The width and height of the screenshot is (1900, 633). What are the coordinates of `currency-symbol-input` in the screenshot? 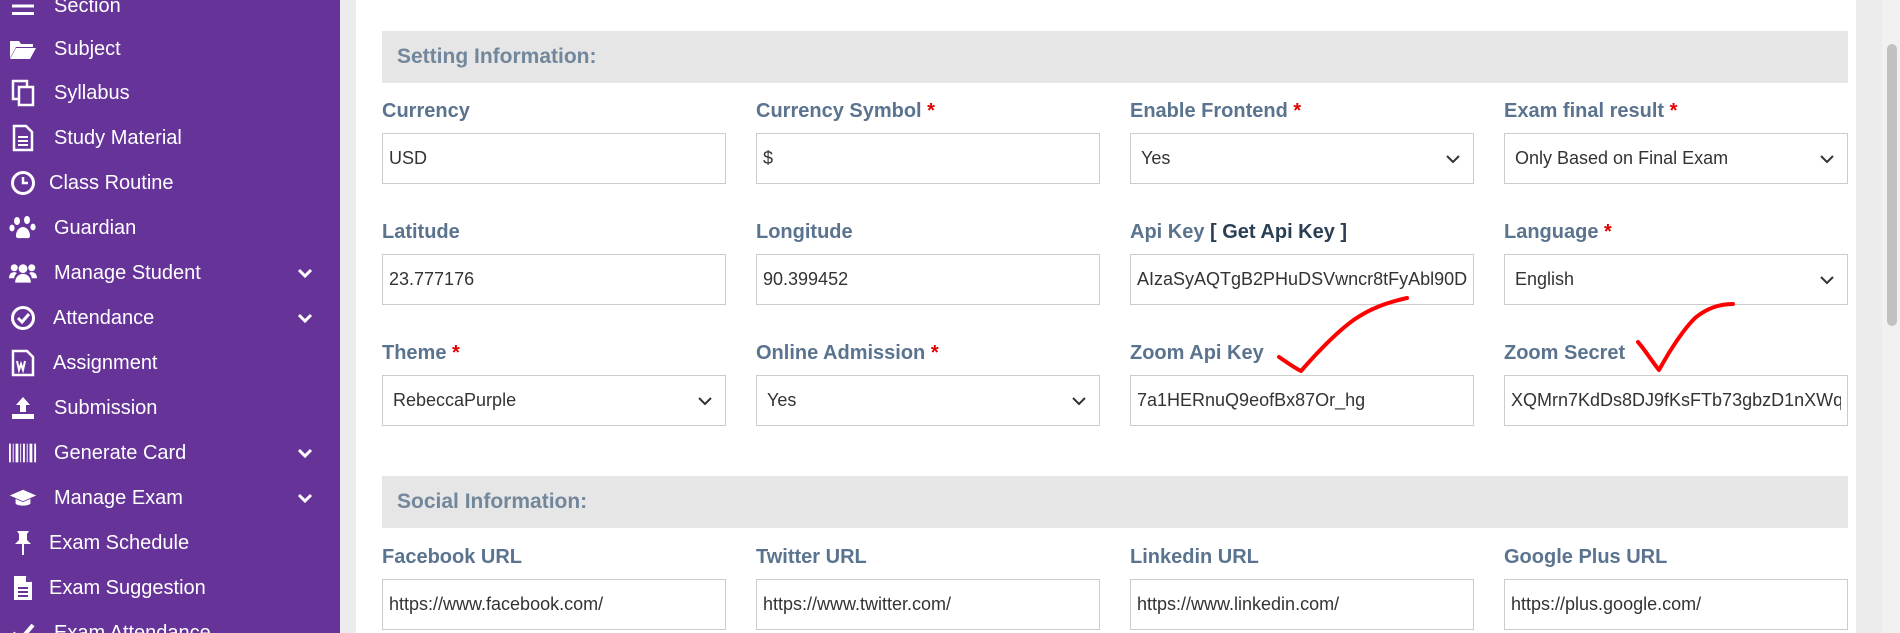 It's located at (928, 158).